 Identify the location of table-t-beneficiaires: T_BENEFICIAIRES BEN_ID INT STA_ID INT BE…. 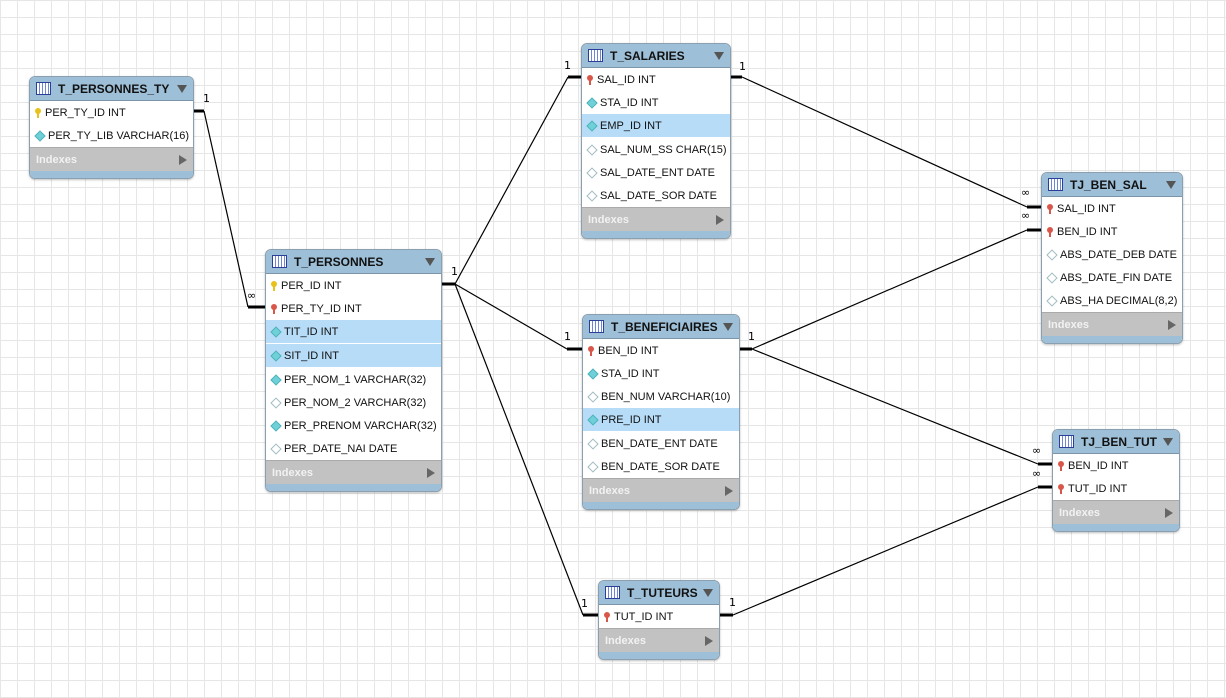
(661, 412).